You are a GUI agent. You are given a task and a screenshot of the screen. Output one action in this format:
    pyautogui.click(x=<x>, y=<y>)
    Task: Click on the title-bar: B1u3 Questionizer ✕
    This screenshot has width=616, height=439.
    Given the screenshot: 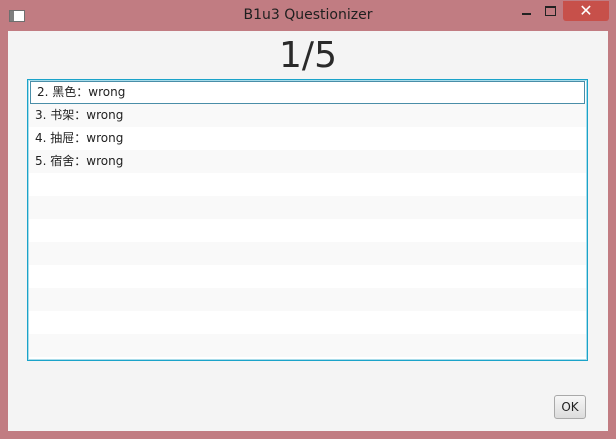 What is the action you would take?
    pyautogui.click(x=308, y=16)
    